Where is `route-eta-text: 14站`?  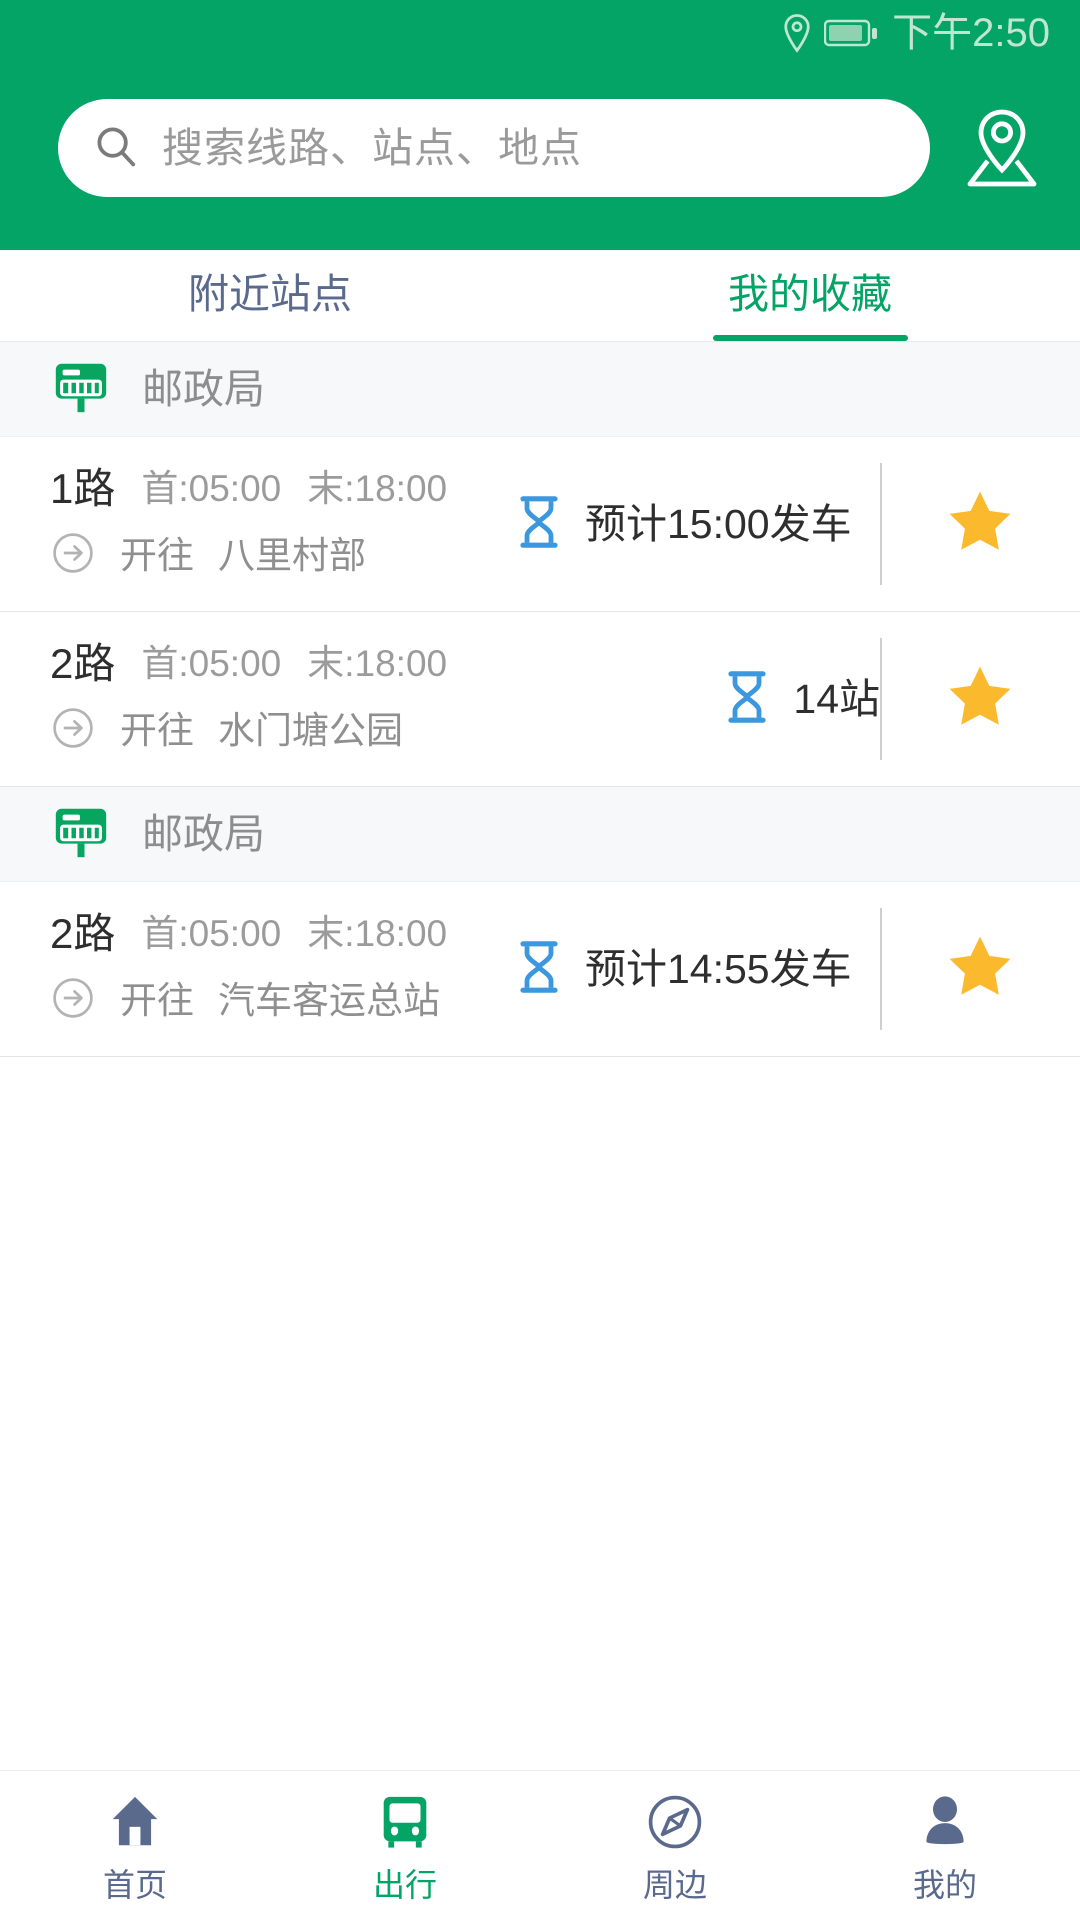 route-eta-text: 14站 is located at coordinates (836, 699).